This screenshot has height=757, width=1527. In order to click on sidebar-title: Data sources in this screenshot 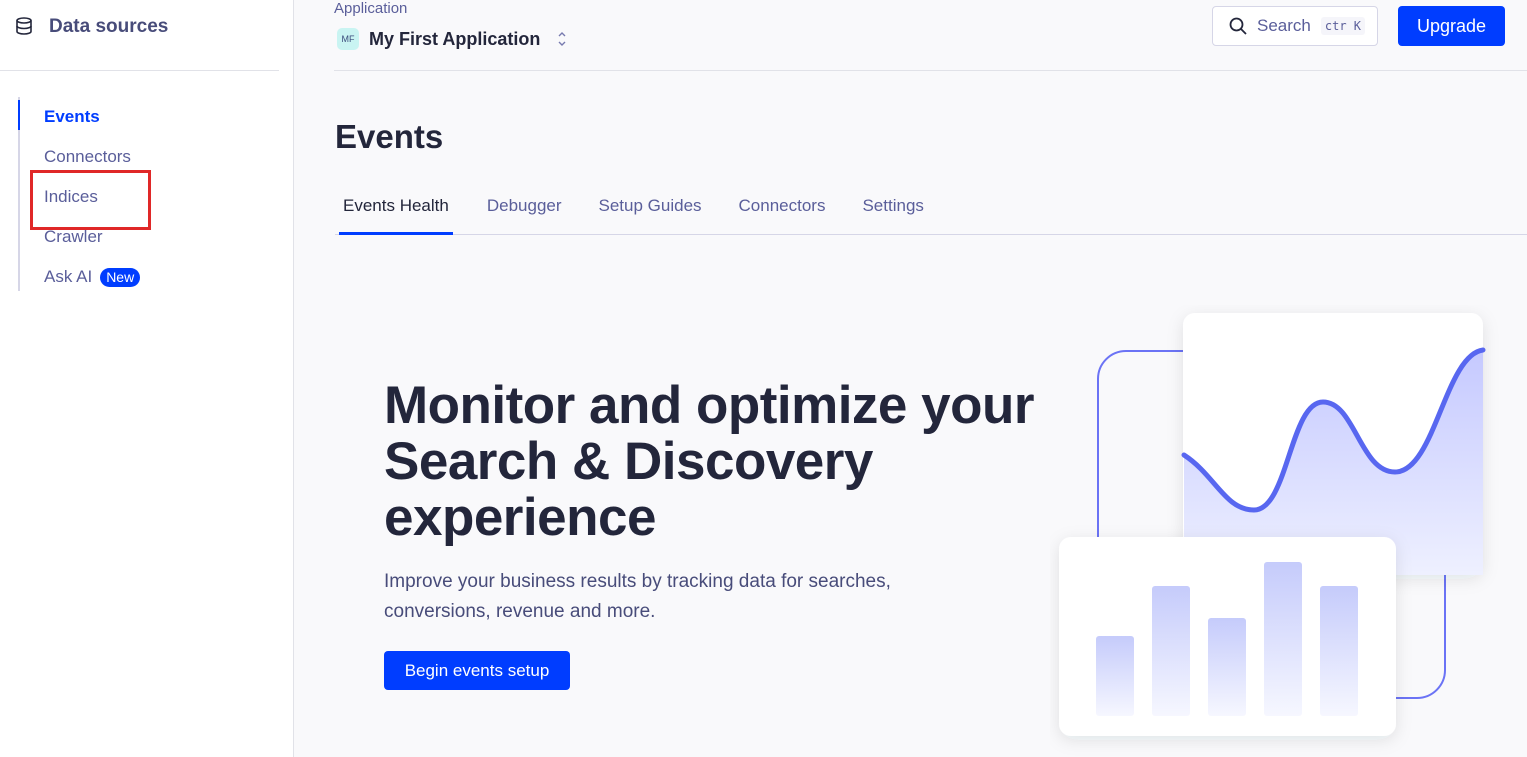, I will do `click(109, 26)`.